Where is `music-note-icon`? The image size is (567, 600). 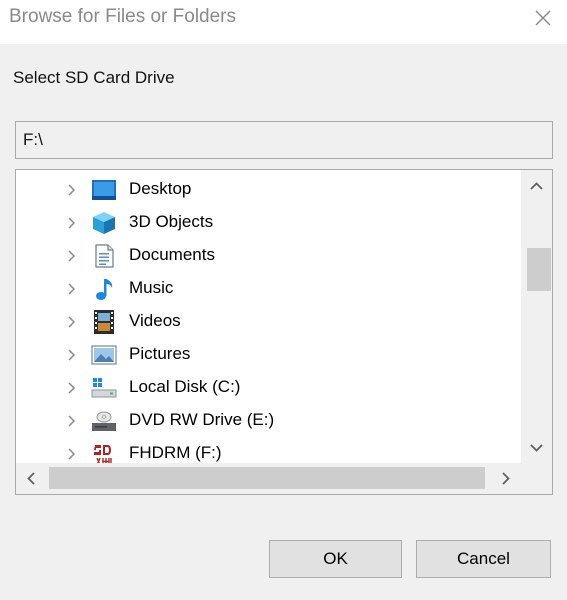 music-note-icon is located at coordinates (104, 289).